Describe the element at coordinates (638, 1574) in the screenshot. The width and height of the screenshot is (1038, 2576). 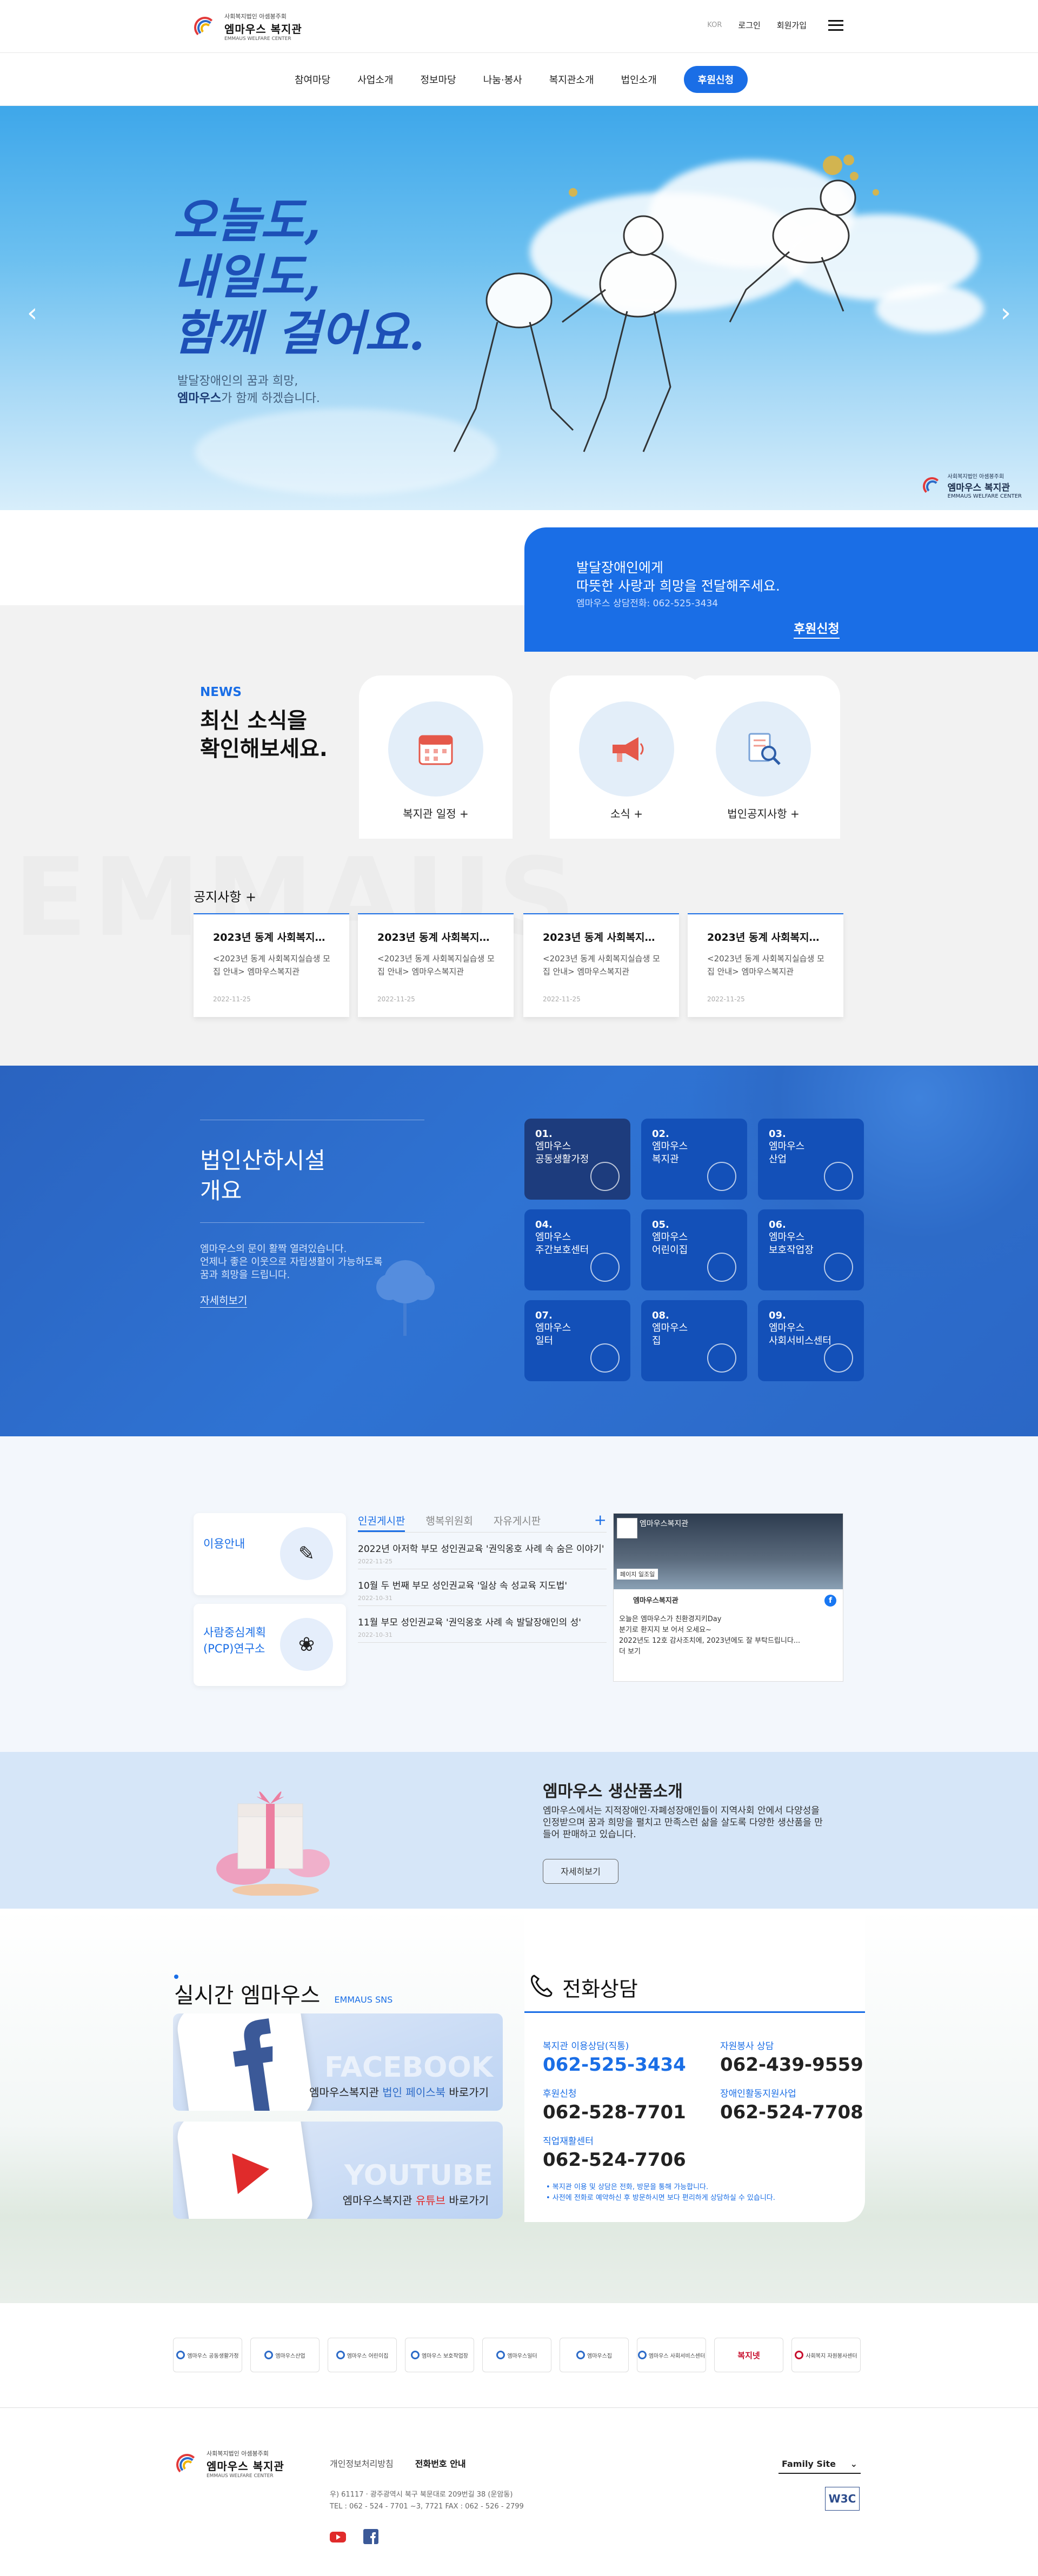
I see `facebook-like-button: 페이지 일조일` at that location.